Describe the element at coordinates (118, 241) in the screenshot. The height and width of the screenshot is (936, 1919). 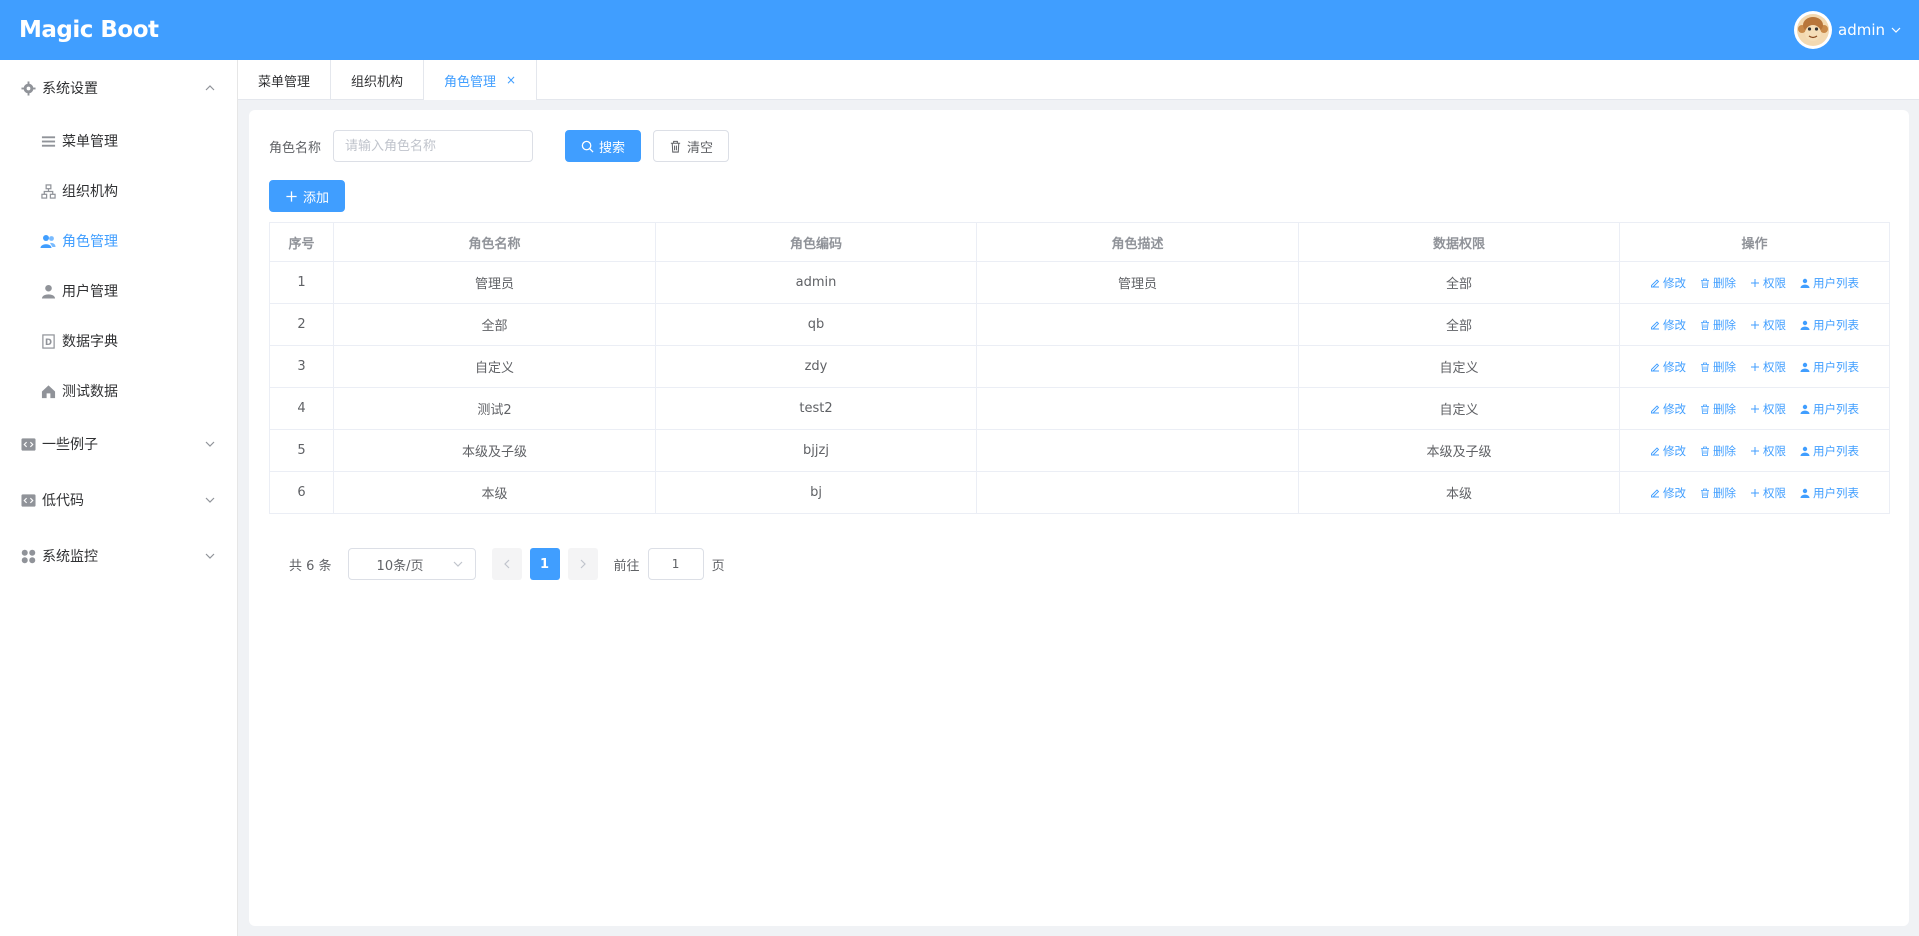
I see `sidebar-item-role-management: 角色管理` at that location.